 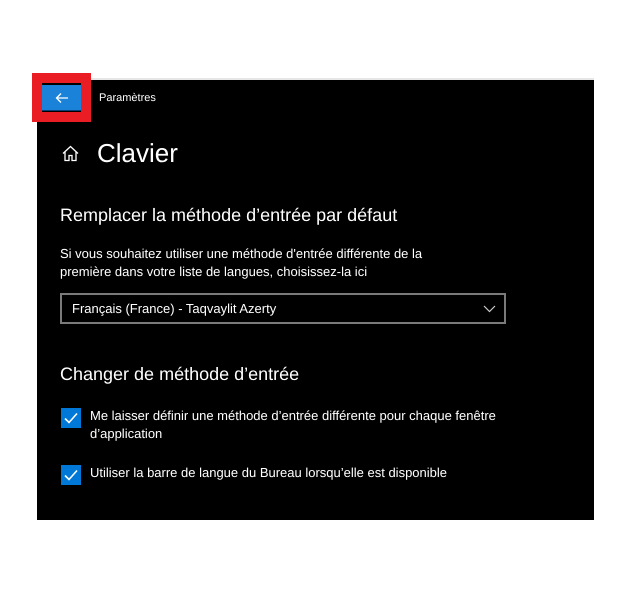 I want to click on back-button, so click(x=62, y=98).